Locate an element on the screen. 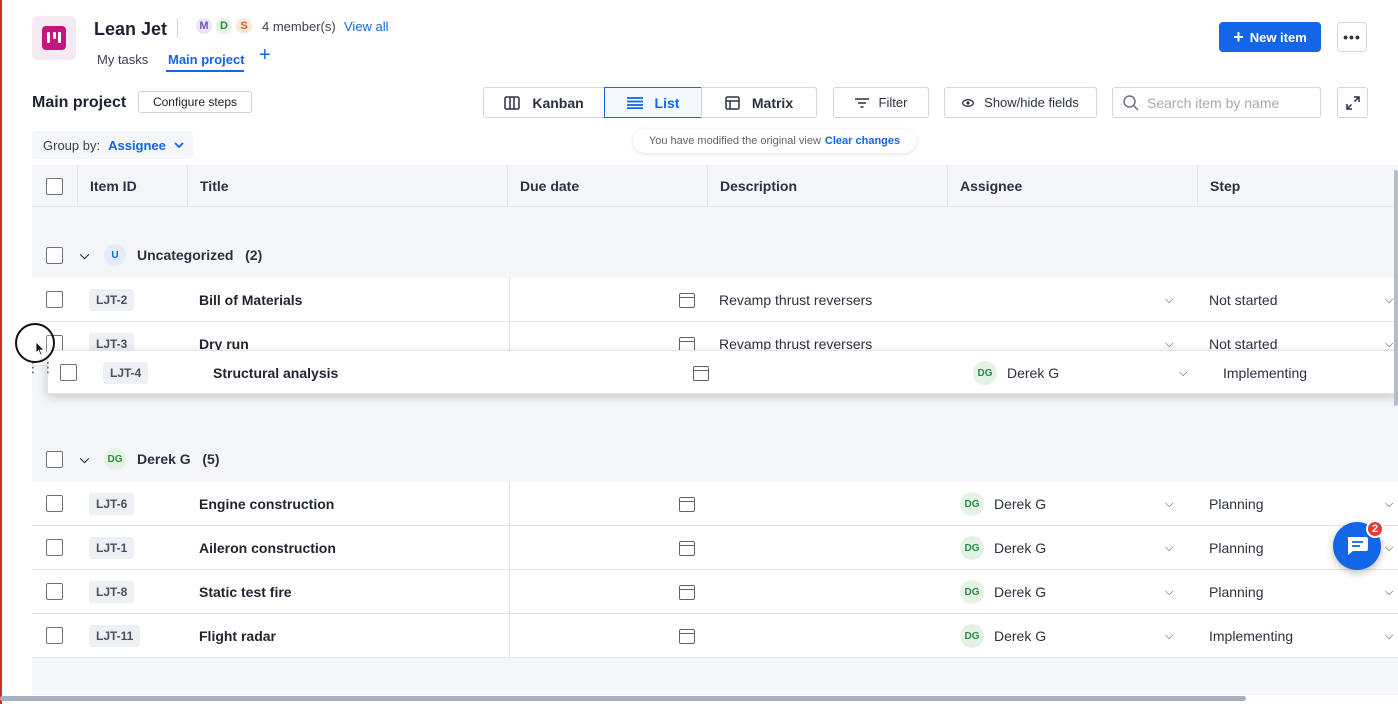 Image resolution: width=1398 pixels, height=704 pixels. column-description: Description is located at coordinates (828, 186).